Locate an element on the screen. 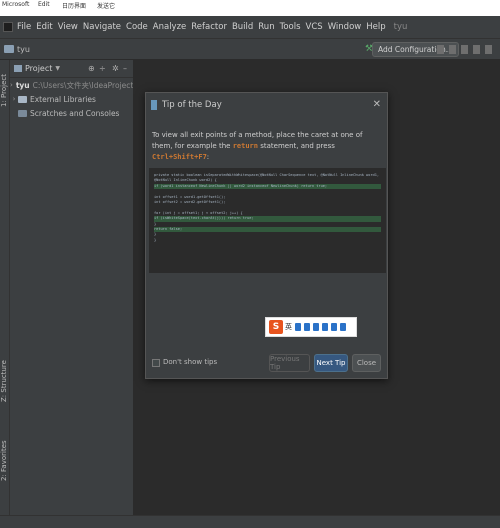 The width and height of the screenshot is (500, 528). menu-build: Build is located at coordinates (242, 27).